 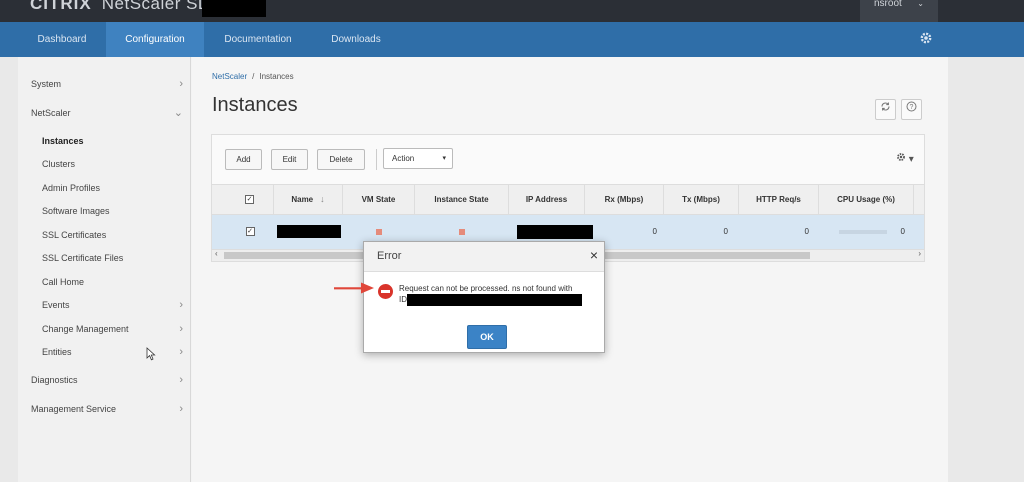 I want to click on sidebar-item-change-management: Change Management ›, so click(x=104, y=329).